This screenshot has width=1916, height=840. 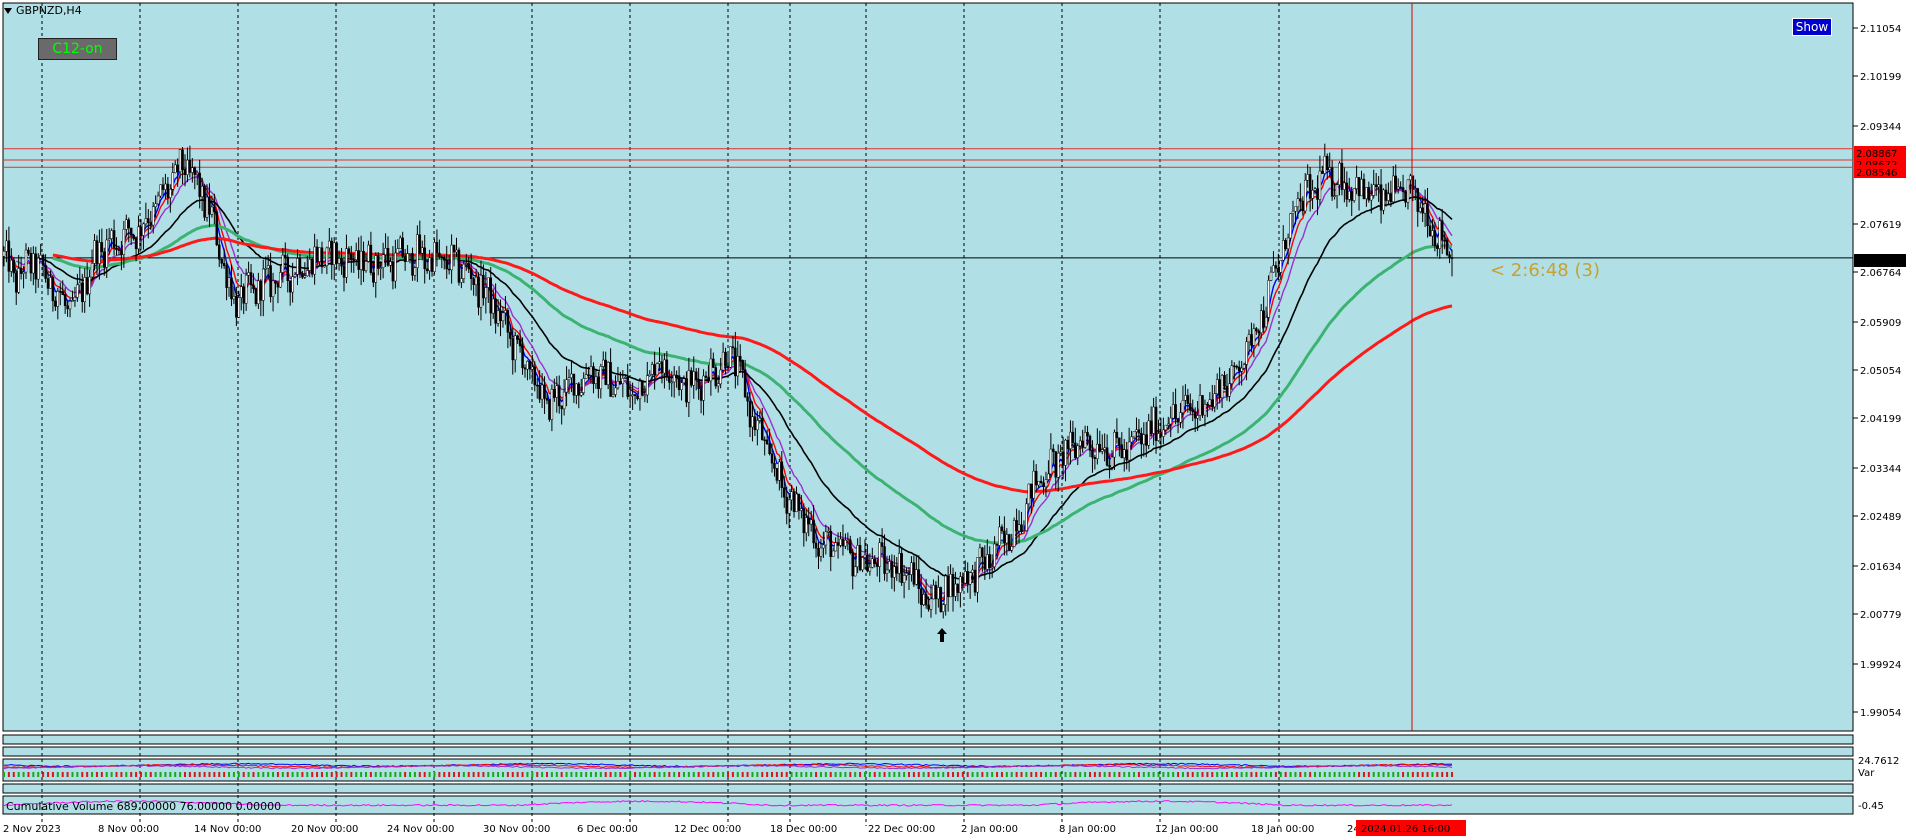 I want to click on time-axis-label: 2 Jan 00:00, so click(x=989, y=829).